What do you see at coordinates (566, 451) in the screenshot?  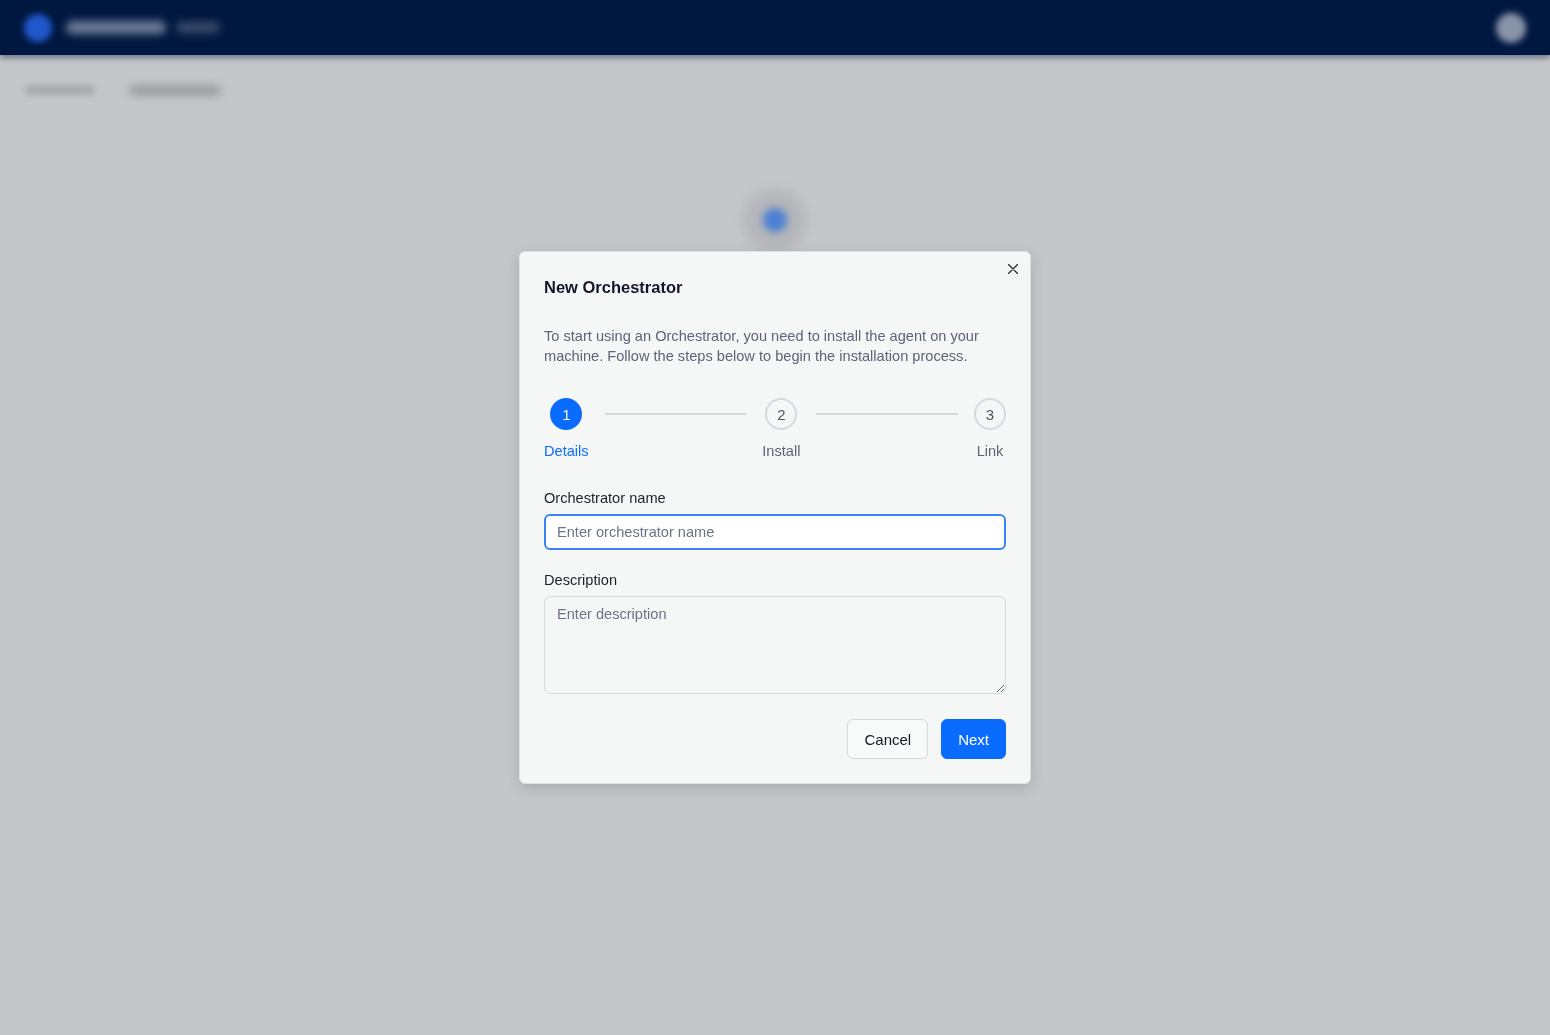 I see `step-label: Details` at bounding box center [566, 451].